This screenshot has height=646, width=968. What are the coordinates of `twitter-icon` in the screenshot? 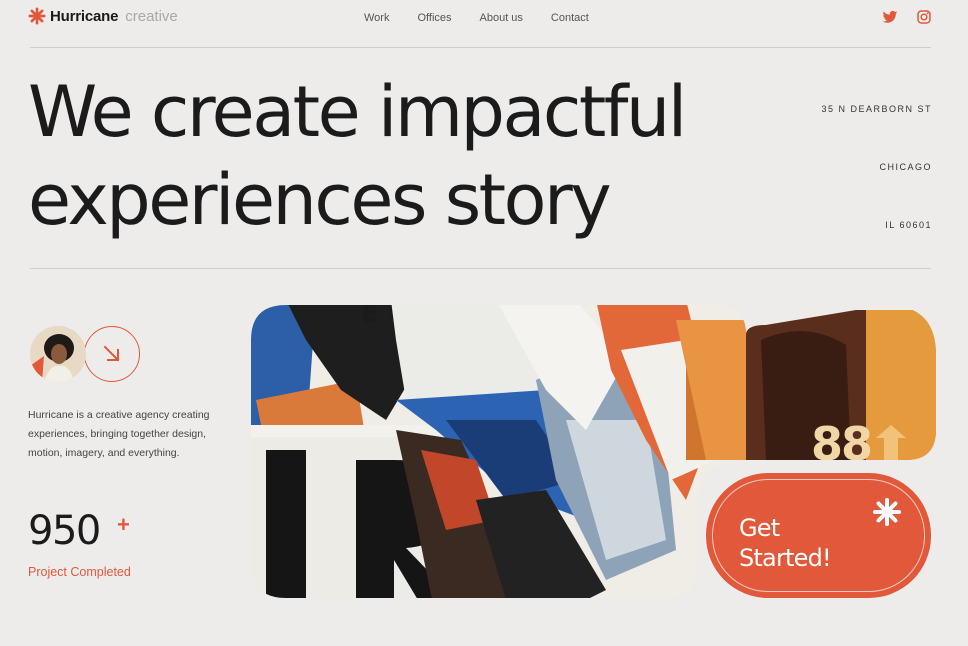 It's located at (890, 17).